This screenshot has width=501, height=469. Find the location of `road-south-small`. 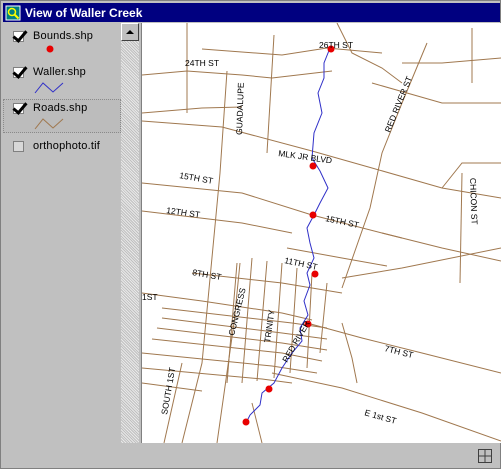

road-south-small is located at coordinates (257, 422).